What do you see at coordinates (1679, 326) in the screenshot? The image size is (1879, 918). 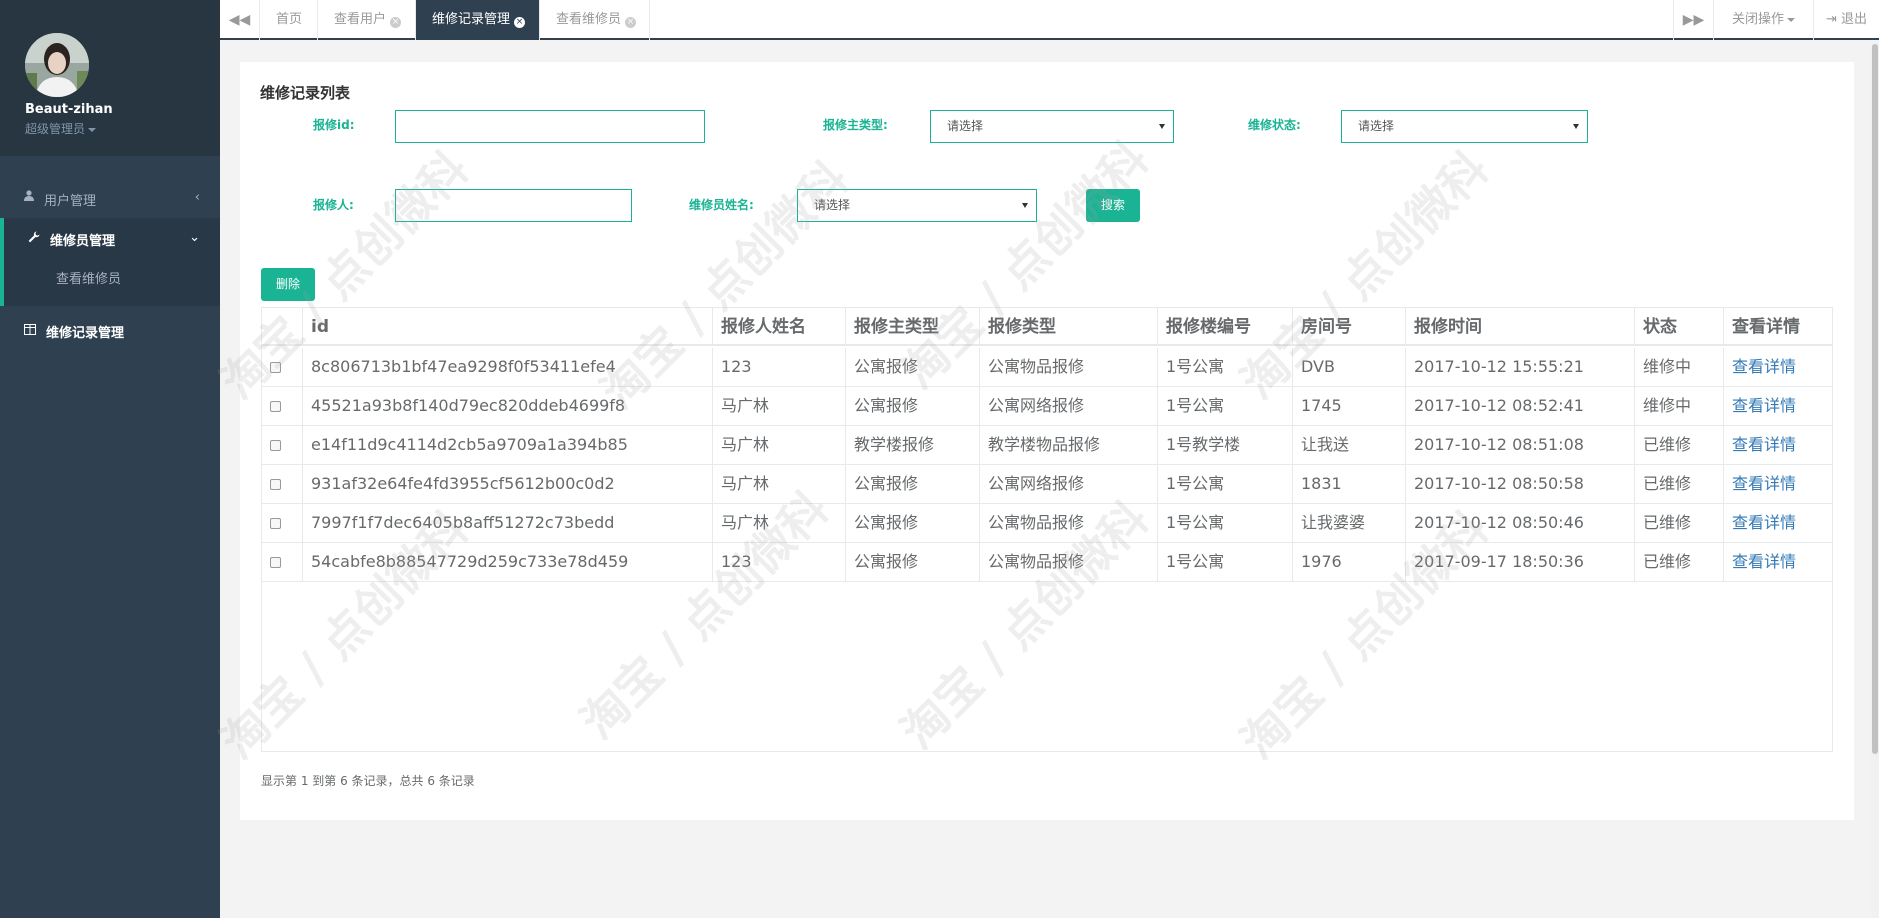 I see `column-header: 状态` at bounding box center [1679, 326].